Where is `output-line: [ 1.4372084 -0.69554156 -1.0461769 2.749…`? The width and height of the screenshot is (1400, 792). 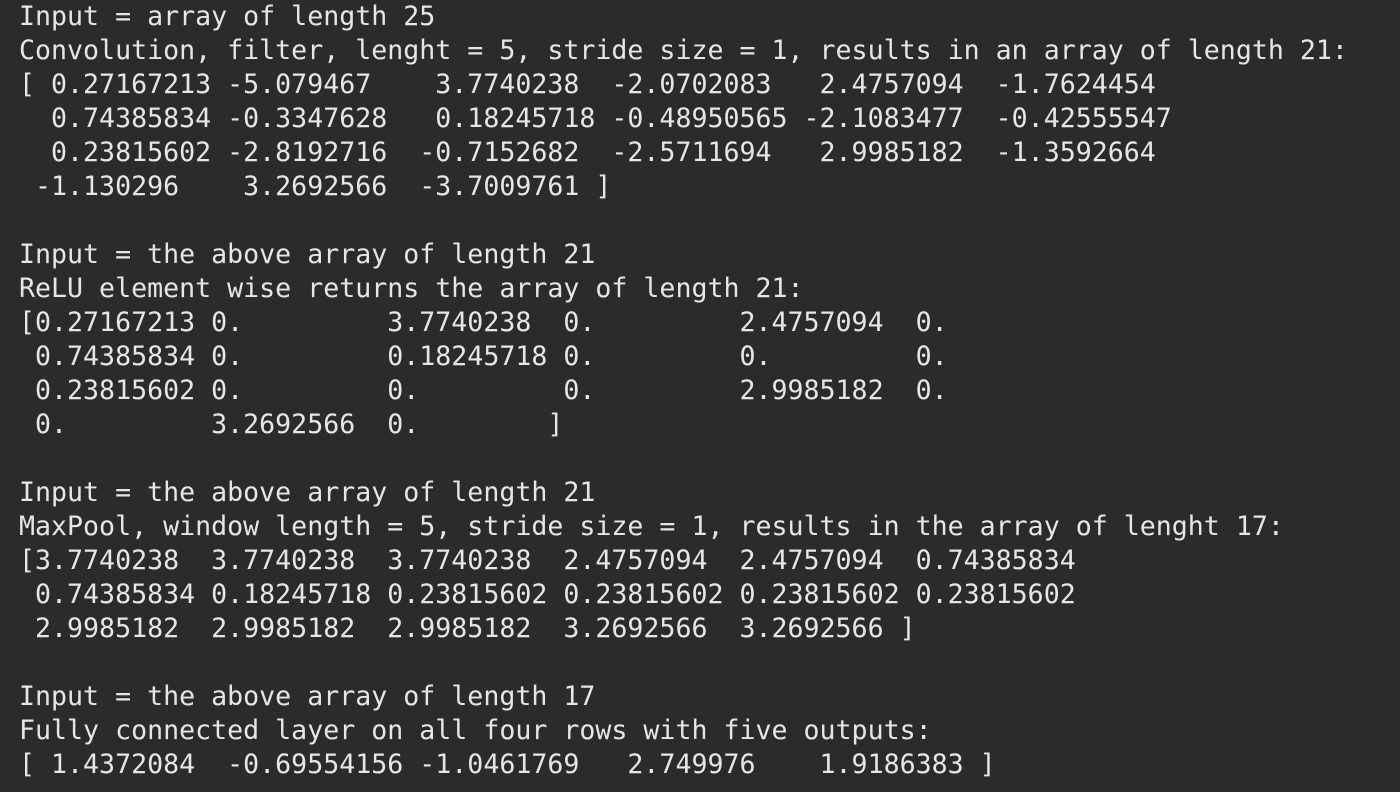
output-line: [ 1.4372084 -0.69554156 -1.0461769 2.749… is located at coordinates (507, 764).